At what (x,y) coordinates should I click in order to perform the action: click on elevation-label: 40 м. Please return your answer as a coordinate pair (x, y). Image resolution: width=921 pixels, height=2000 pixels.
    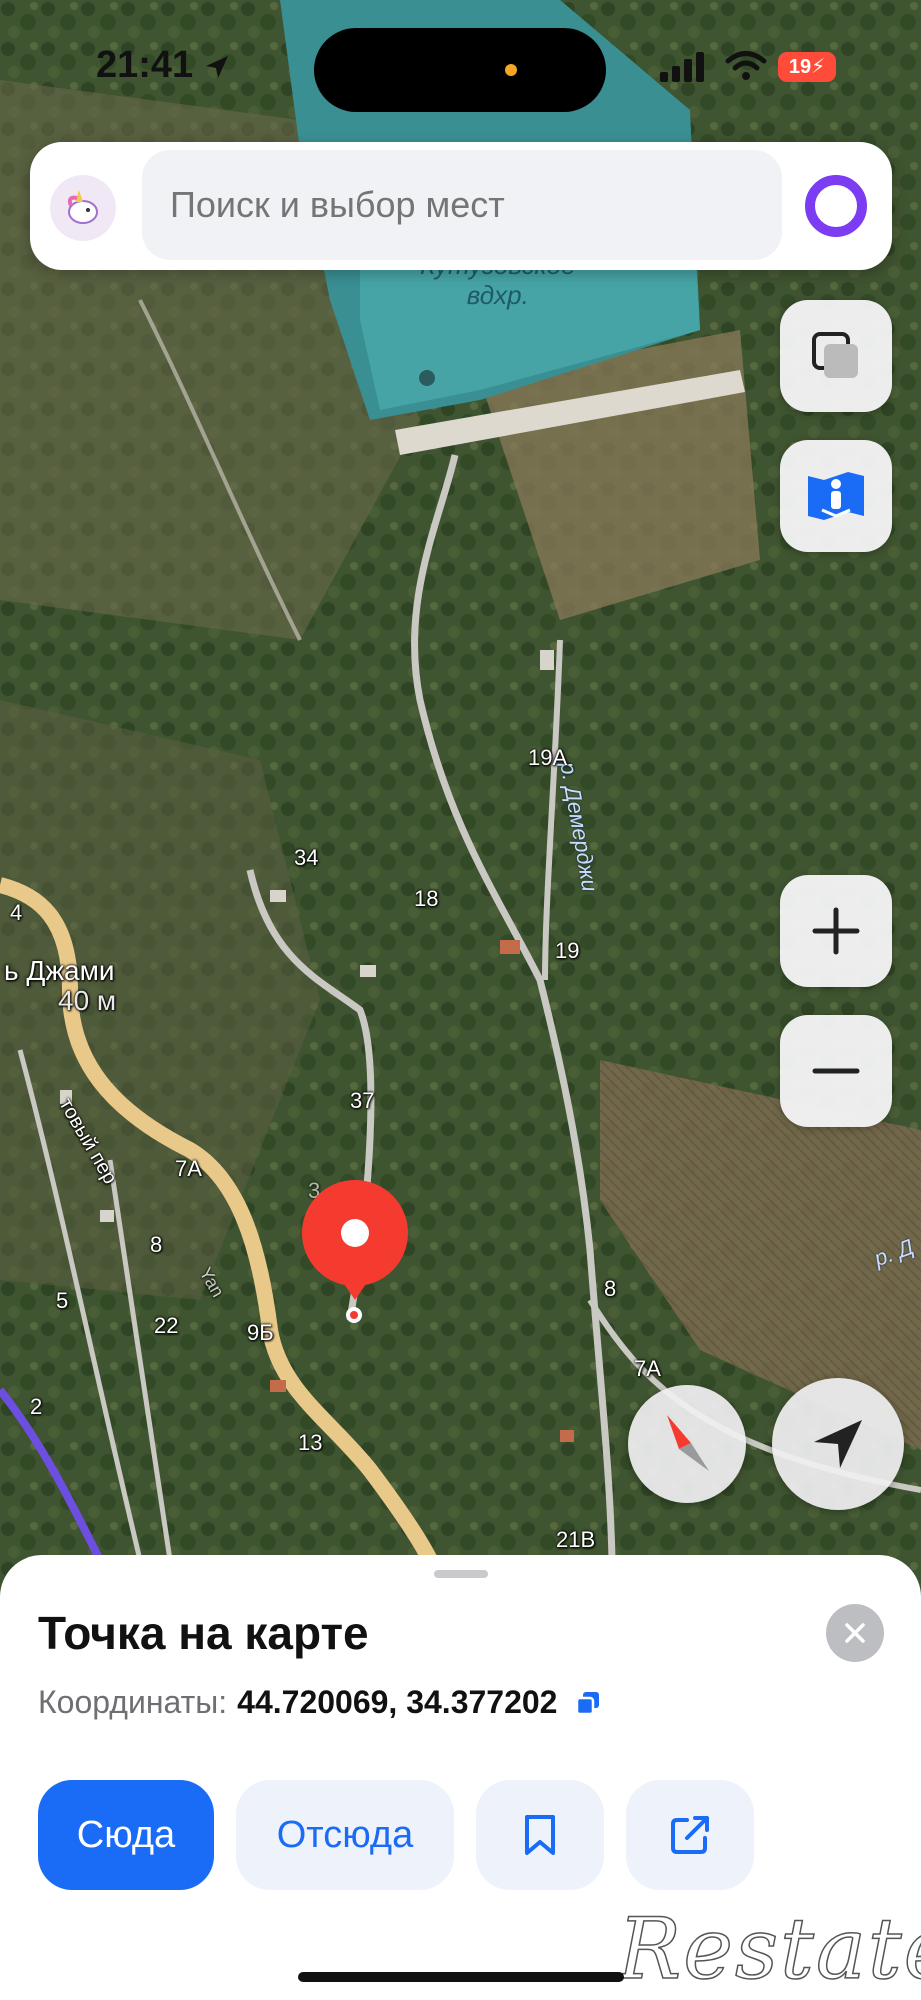
    Looking at the image, I should click on (87, 1000).